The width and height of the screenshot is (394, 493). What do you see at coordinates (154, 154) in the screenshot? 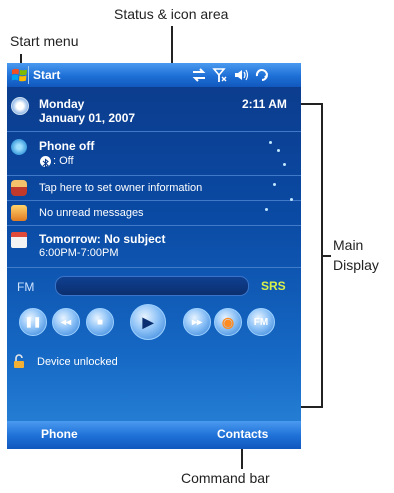
I see `phone-row: Phone off : Off` at bounding box center [154, 154].